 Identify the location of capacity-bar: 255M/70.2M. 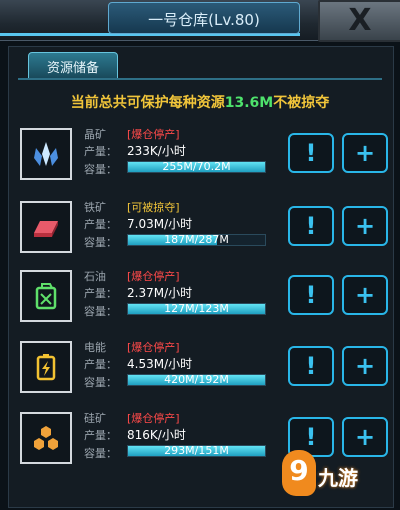
(196, 166).